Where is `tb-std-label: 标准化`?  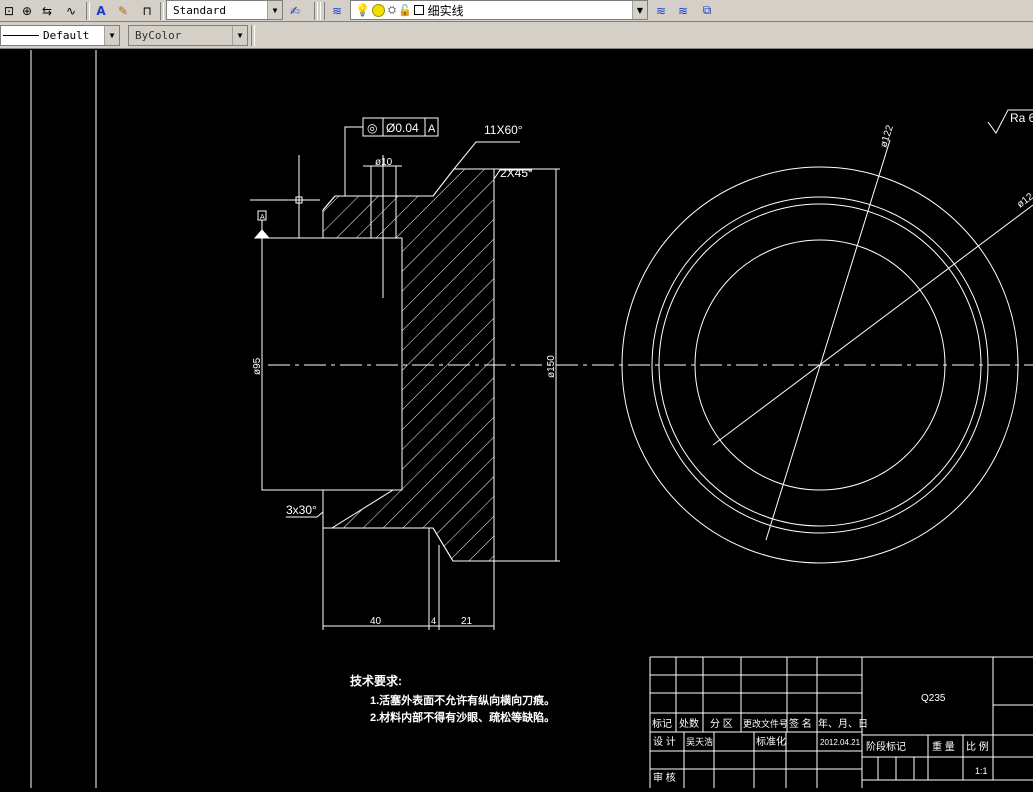
tb-std-label: 标准化 is located at coordinates (771, 741).